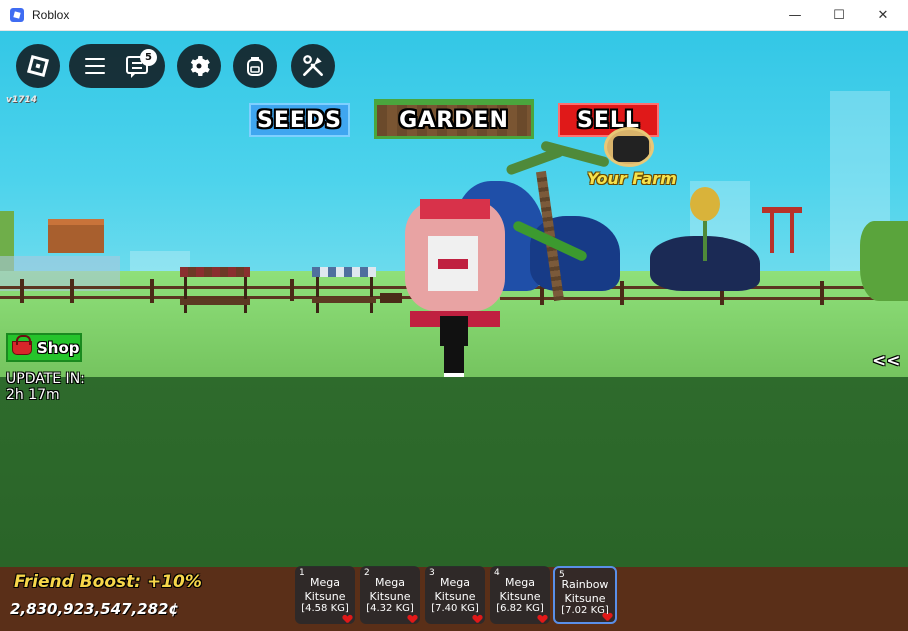 The image size is (908, 631). I want to click on roblox-app-icon, so click(17, 15).